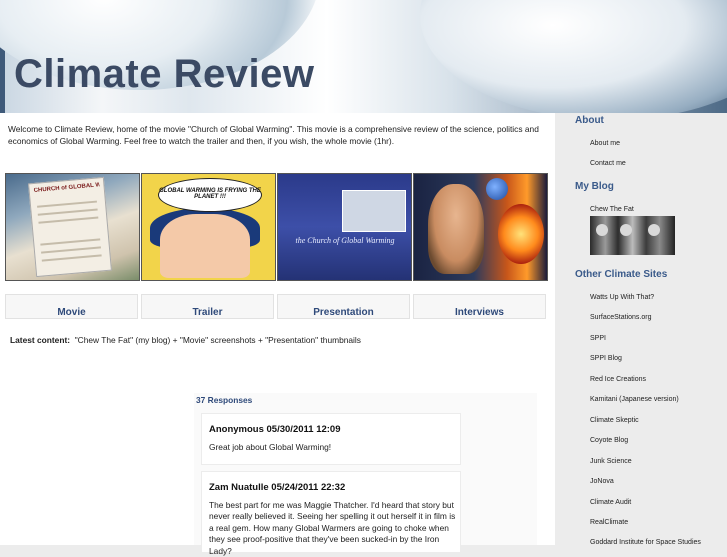 The width and height of the screenshot is (727, 557). Describe the element at coordinates (614, 420) in the screenshot. I see `sidebar-link-site: Climate Skeptic` at that location.